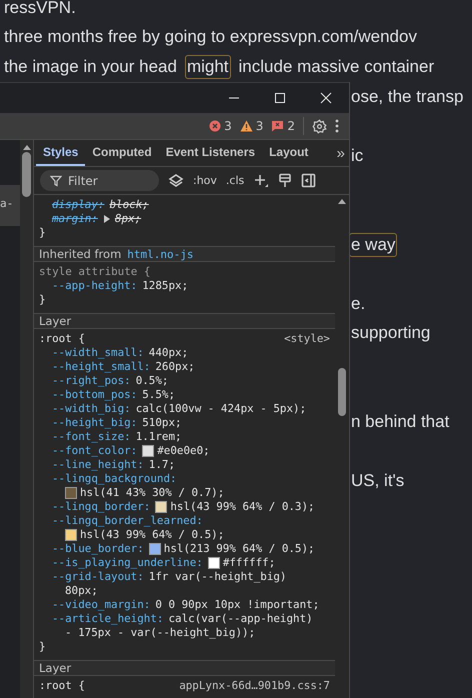  I want to click on issue-icon, so click(277, 126).